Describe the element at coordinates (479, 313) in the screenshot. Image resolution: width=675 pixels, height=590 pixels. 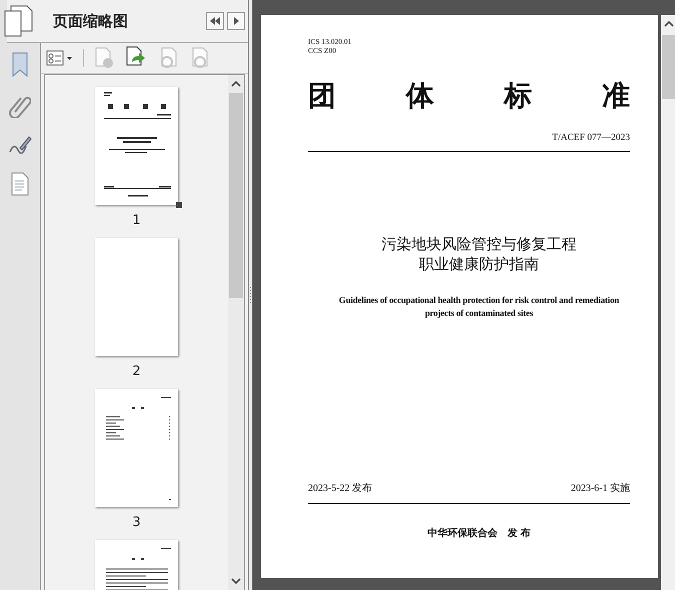
I see `english-title: projects of contaminated sites` at that location.